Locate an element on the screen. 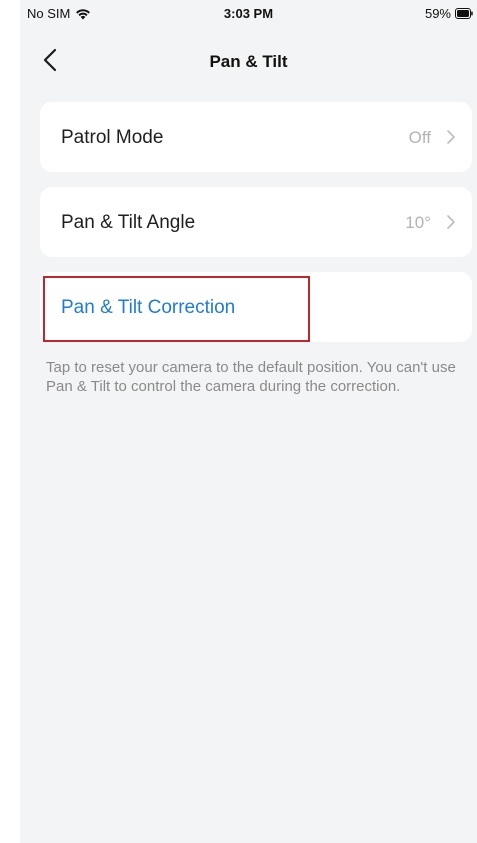 The image size is (477, 843). pan-tilt-correction-button: Pan & Tilt Correction is located at coordinates (148, 308).